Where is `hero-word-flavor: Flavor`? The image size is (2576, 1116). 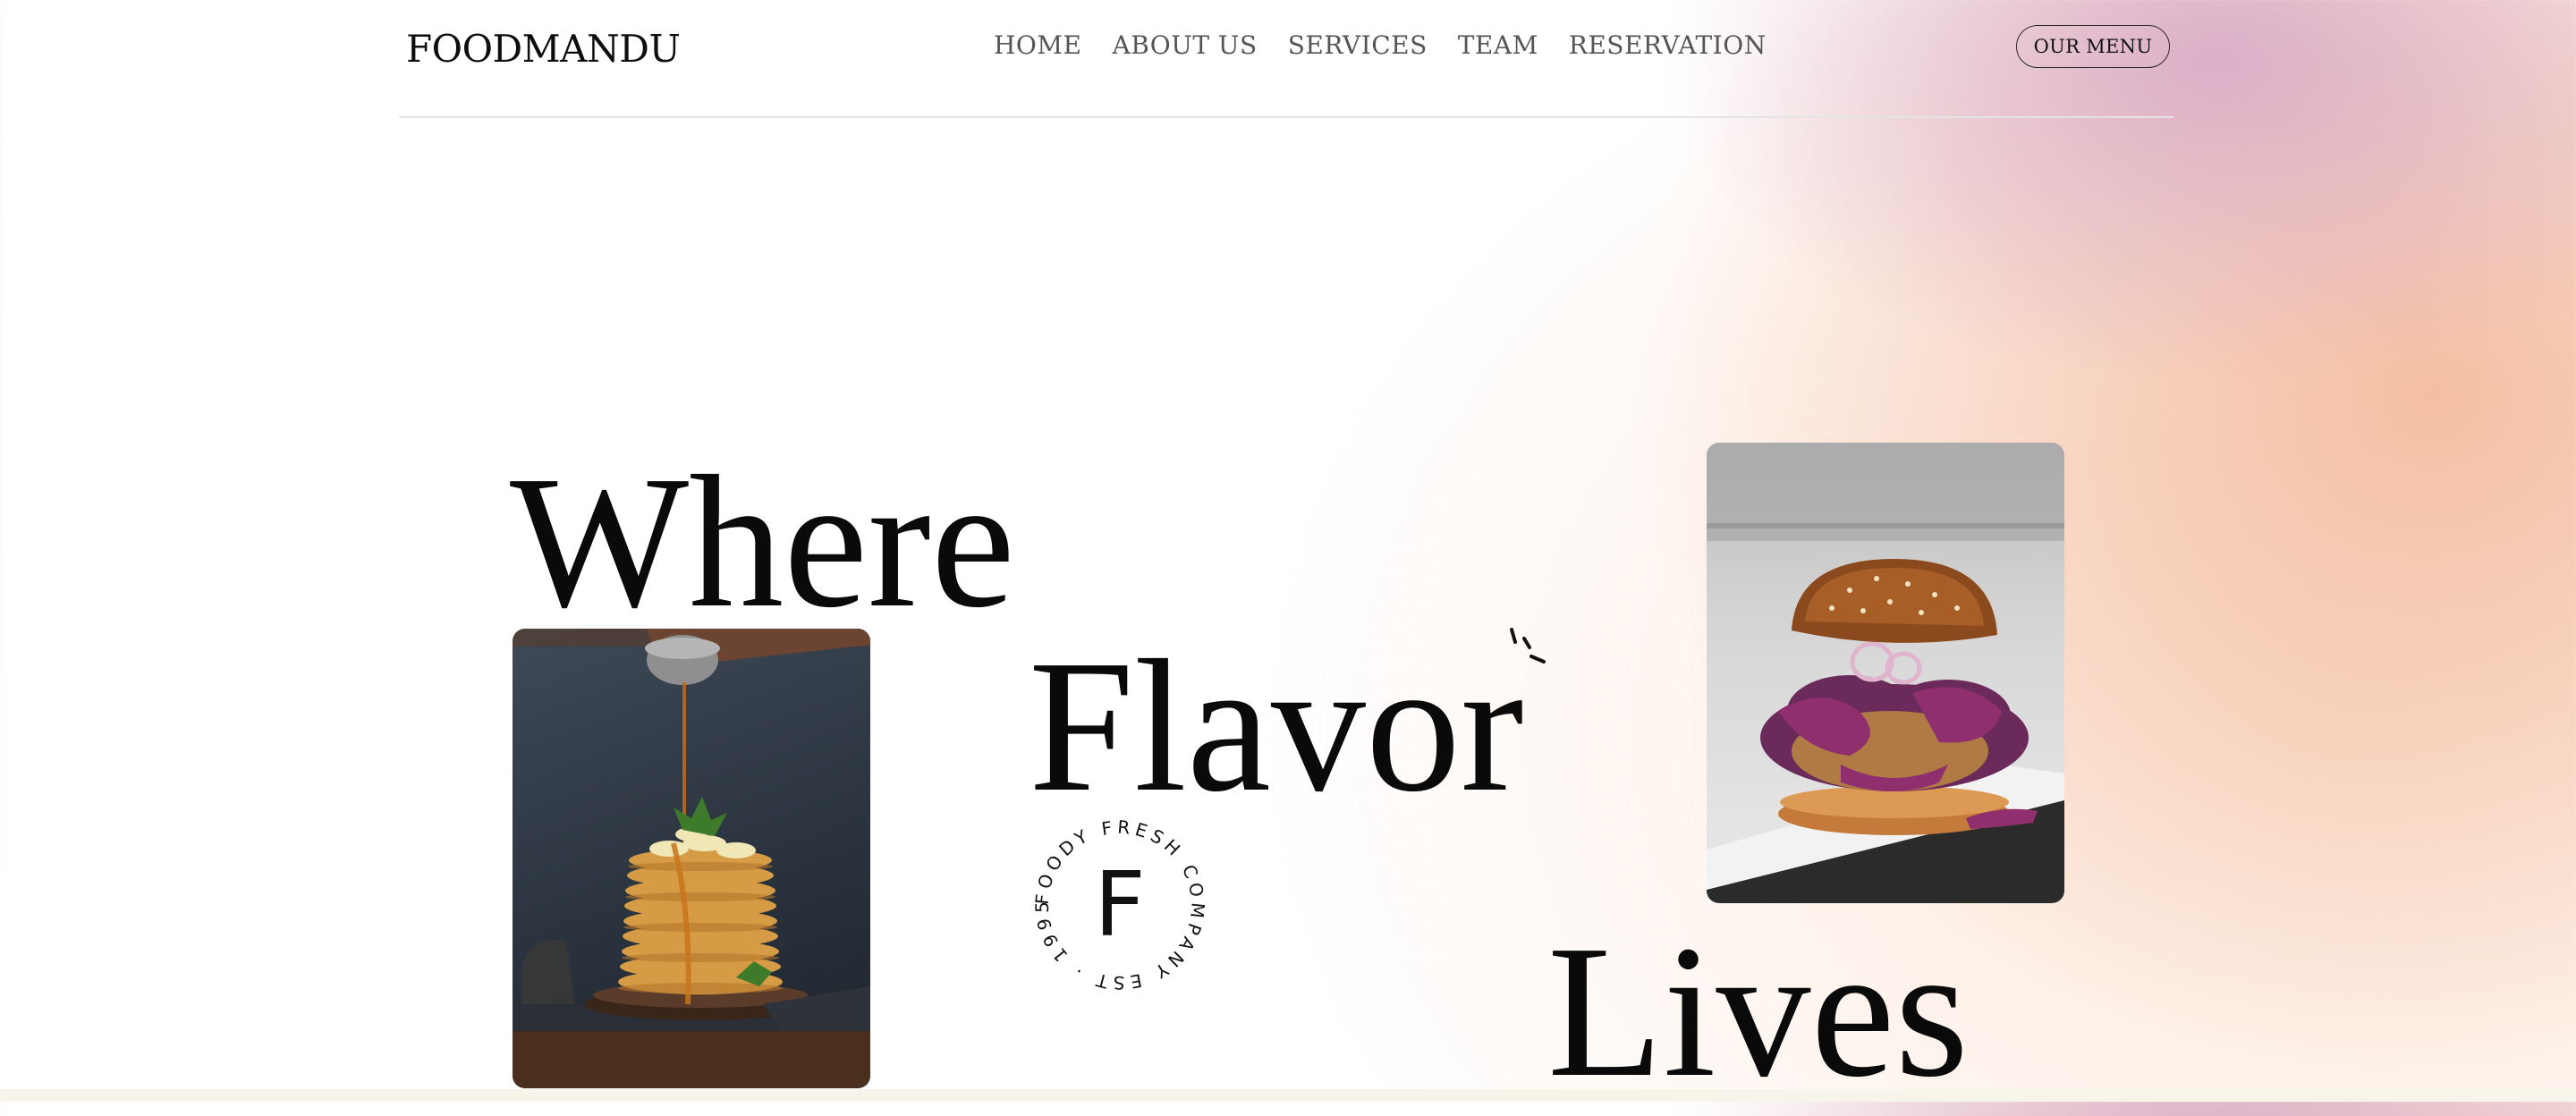
hero-word-flavor: Flavor is located at coordinates (1276, 726).